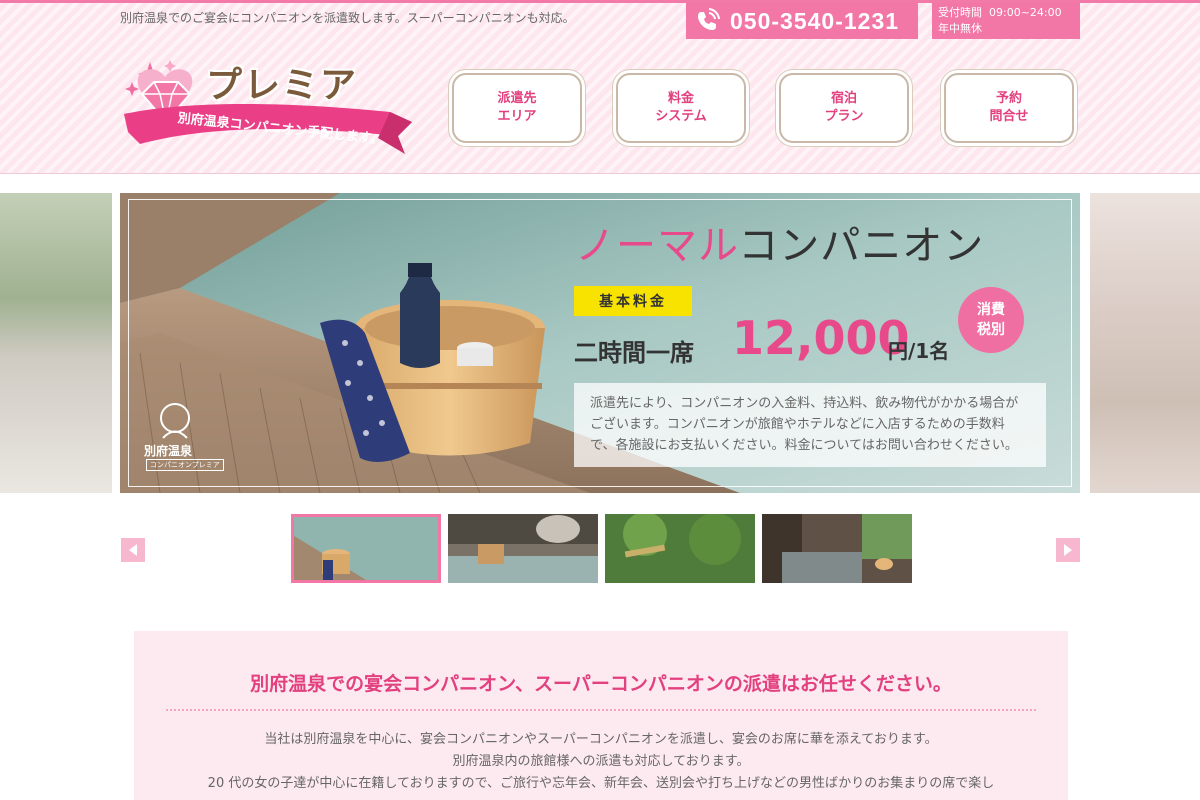  Describe the element at coordinates (843, 98) in the screenshot. I see `nav-label-3a: 宿泊` at that location.